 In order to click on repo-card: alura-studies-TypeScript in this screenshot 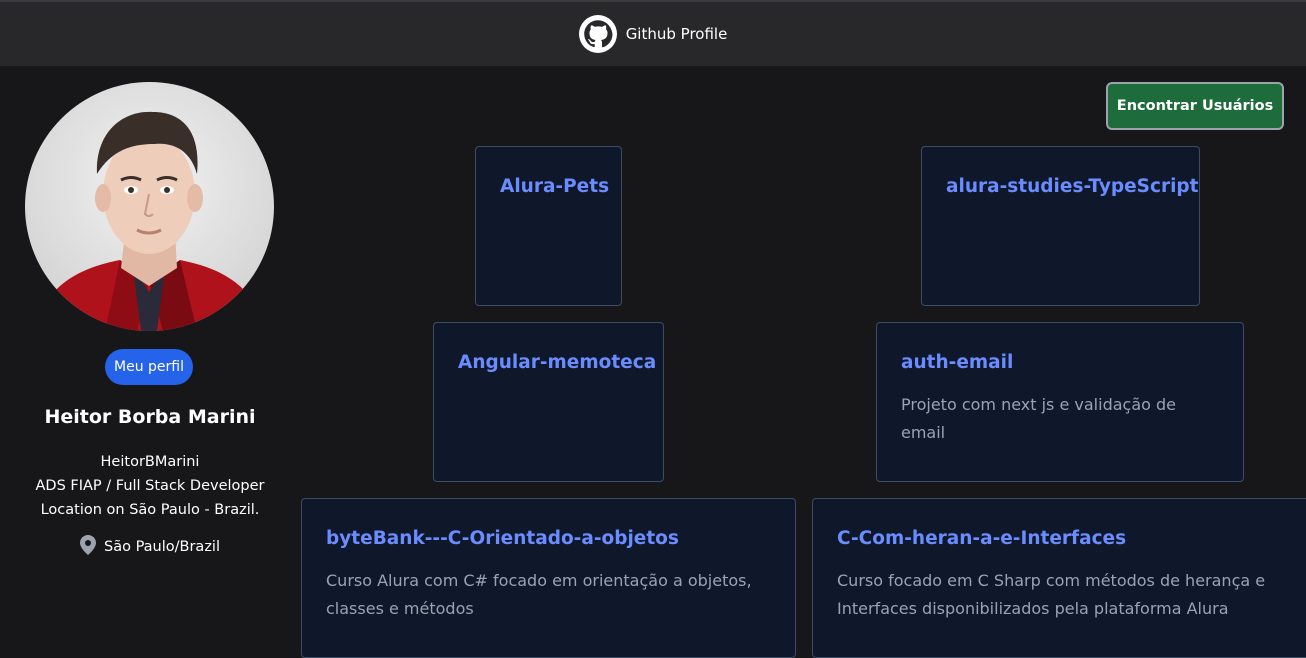, I will do `click(1060, 226)`.